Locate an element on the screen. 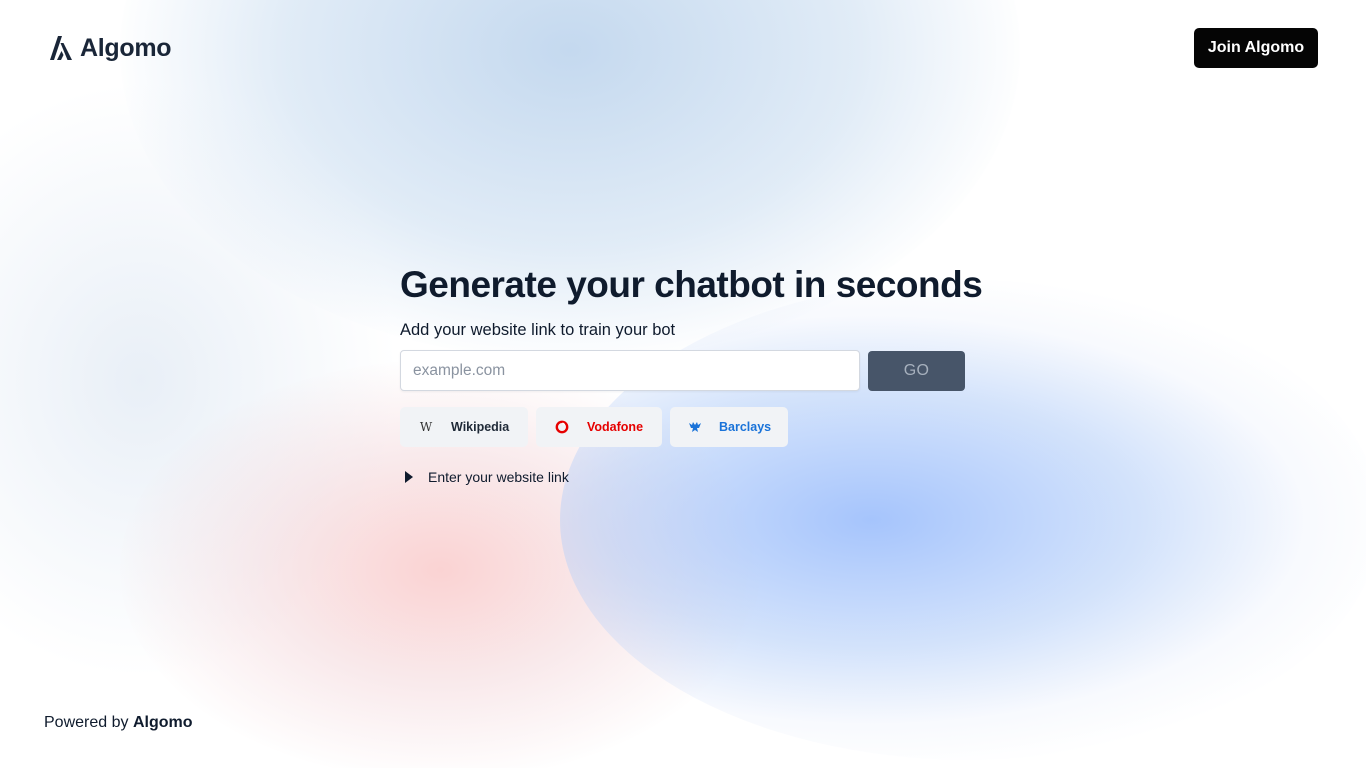 The width and height of the screenshot is (1366, 768). footer-prefix: Powered by is located at coordinates (86, 722).